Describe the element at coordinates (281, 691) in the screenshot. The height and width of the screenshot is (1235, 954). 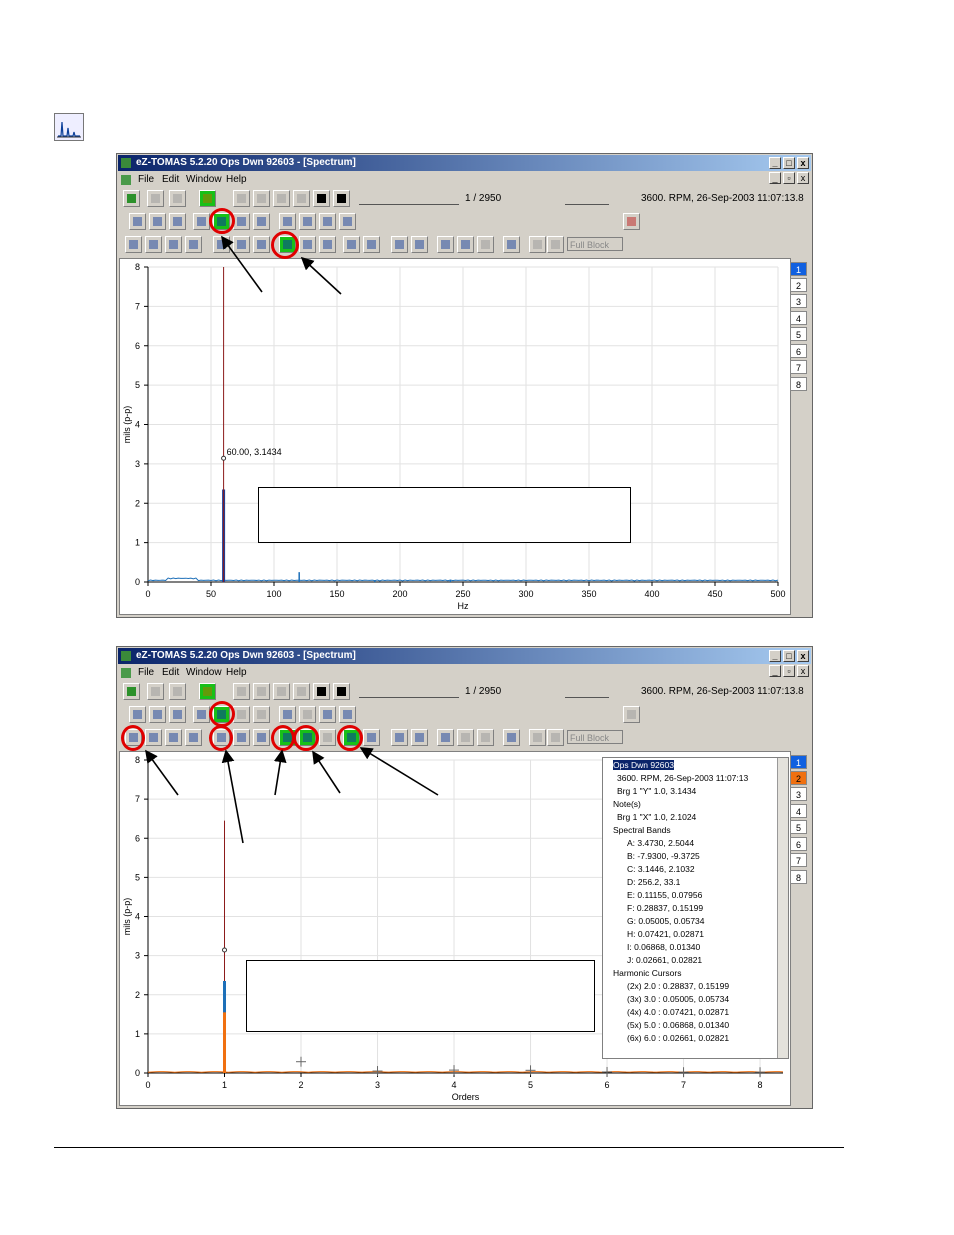
I see `reverse-play-button` at that location.